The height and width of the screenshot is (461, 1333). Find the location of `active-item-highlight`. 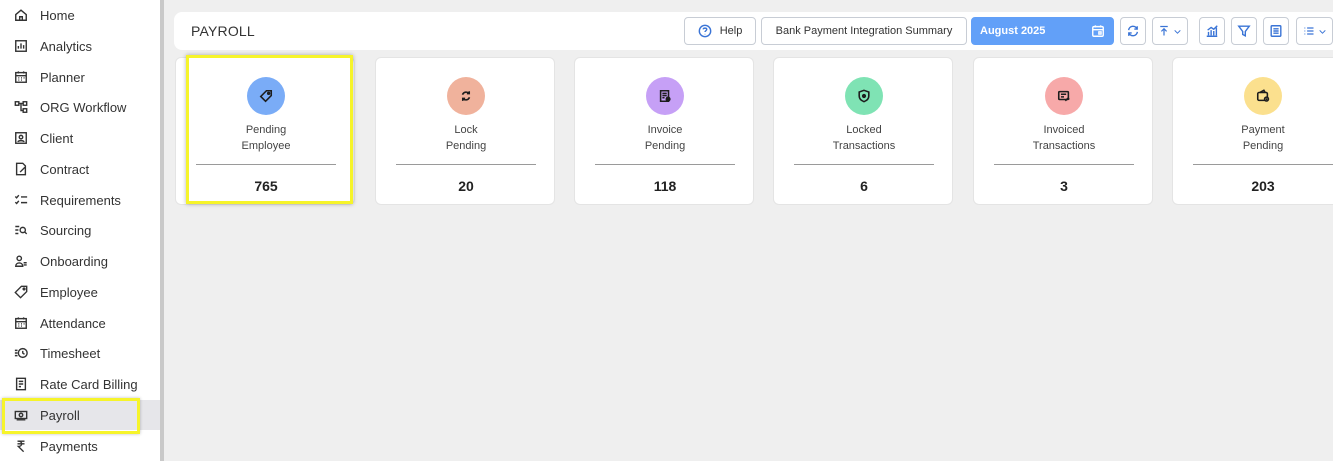

active-item-highlight is located at coordinates (71, 416).